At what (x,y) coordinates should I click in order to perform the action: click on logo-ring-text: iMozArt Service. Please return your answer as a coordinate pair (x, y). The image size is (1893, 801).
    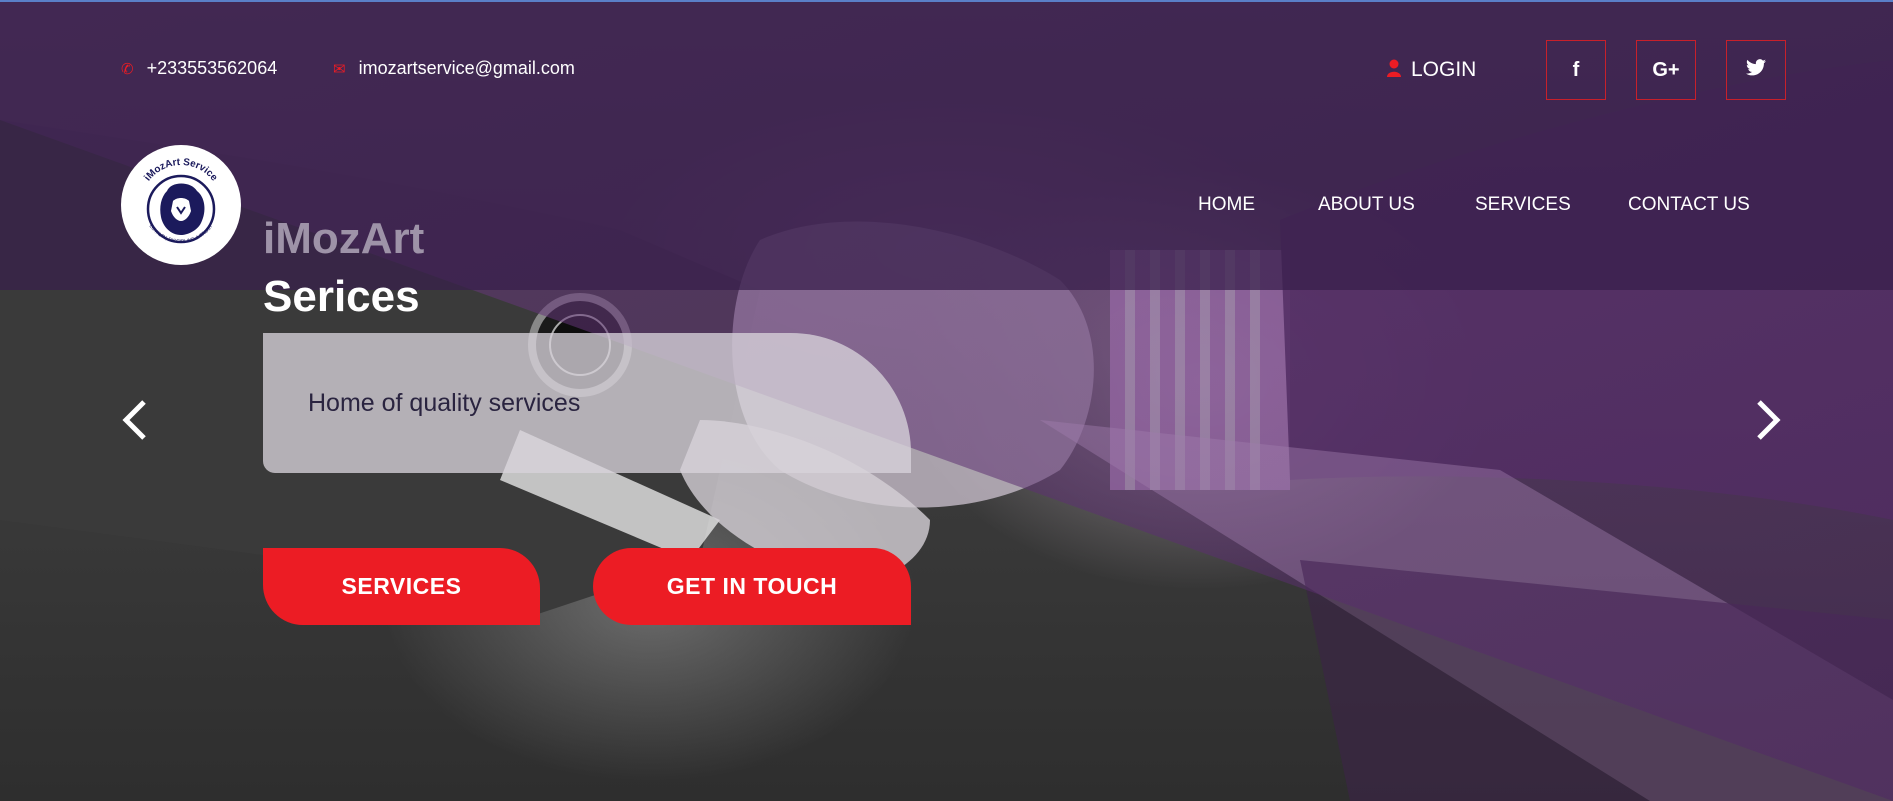
    Looking at the image, I should click on (180, 170).